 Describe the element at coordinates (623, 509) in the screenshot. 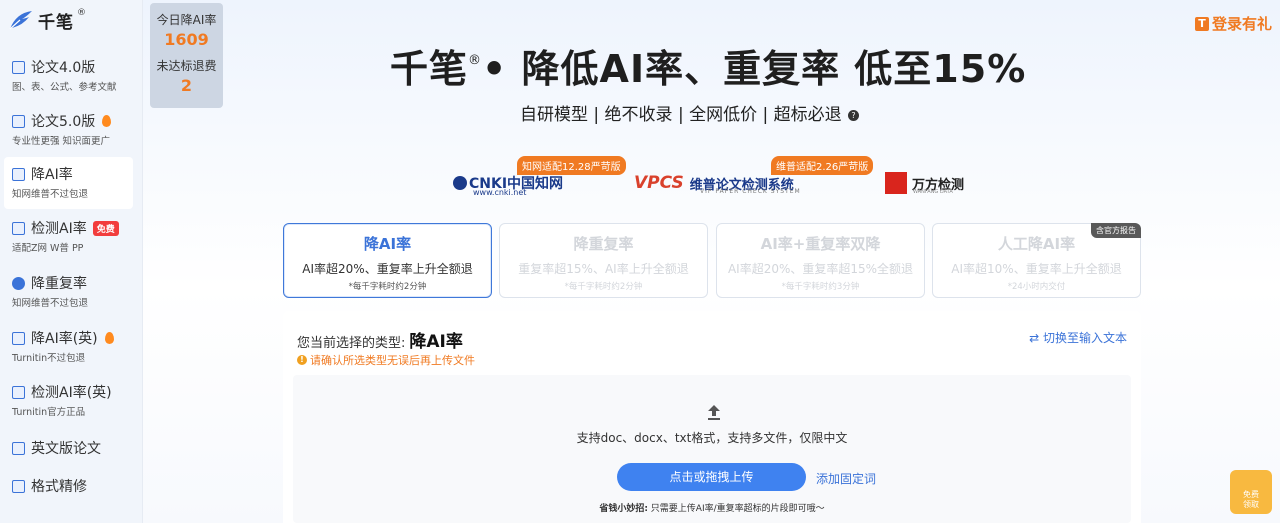

I see `tip-bold: 省钱小妙招:` at that location.